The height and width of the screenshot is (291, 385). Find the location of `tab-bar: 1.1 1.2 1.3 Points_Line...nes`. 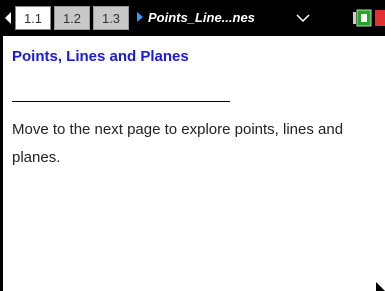

tab-bar: 1.1 1.2 1.3 Points_Line...nes is located at coordinates (192, 18).